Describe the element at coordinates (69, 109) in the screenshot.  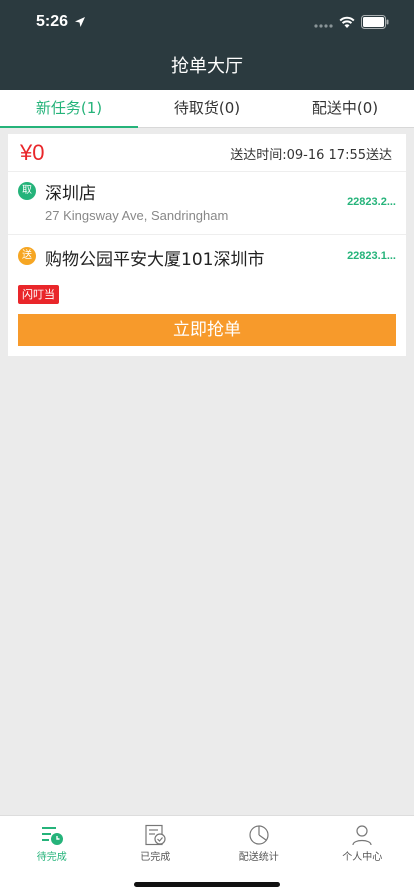
I see `tab-new-tasks: 新任务(1)` at that location.